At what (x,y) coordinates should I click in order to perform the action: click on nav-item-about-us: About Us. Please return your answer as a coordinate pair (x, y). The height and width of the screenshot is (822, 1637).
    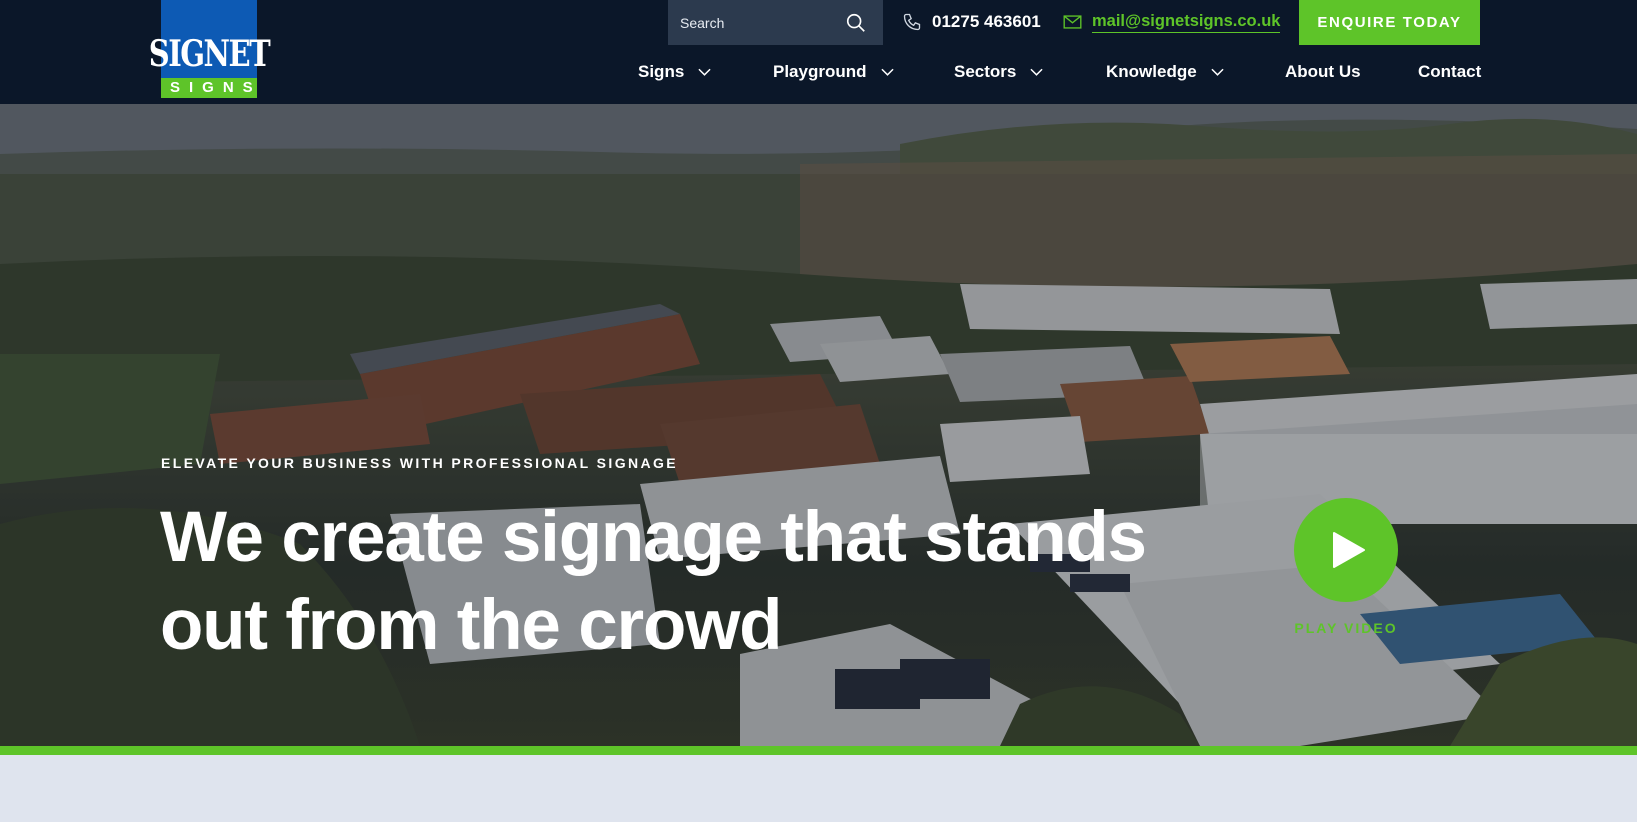
    Looking at the image, I should click on (1323, 72).